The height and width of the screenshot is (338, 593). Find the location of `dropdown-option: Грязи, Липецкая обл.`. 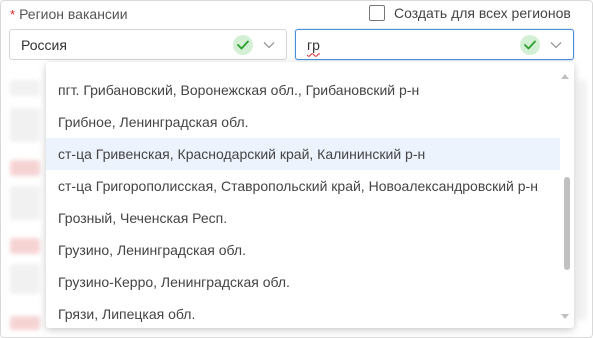

dropdown-option: Грязи, Липецкая обл. is located at coordinates (303, 313).